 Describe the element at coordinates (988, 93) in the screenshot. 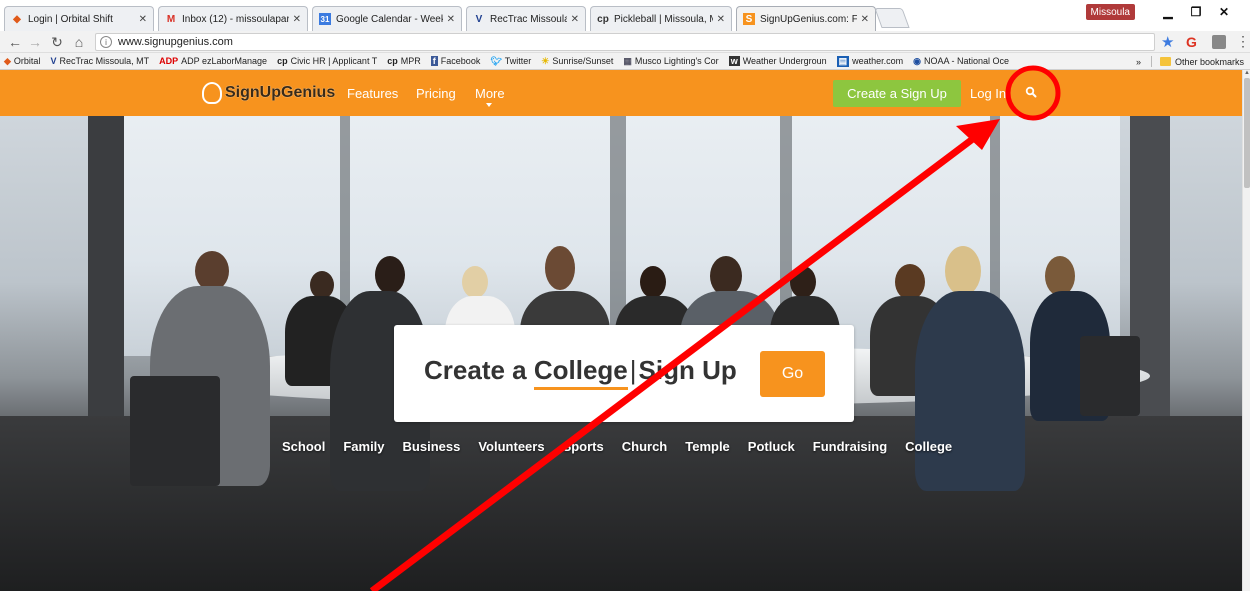

I see `login-link: Log In` at that location.